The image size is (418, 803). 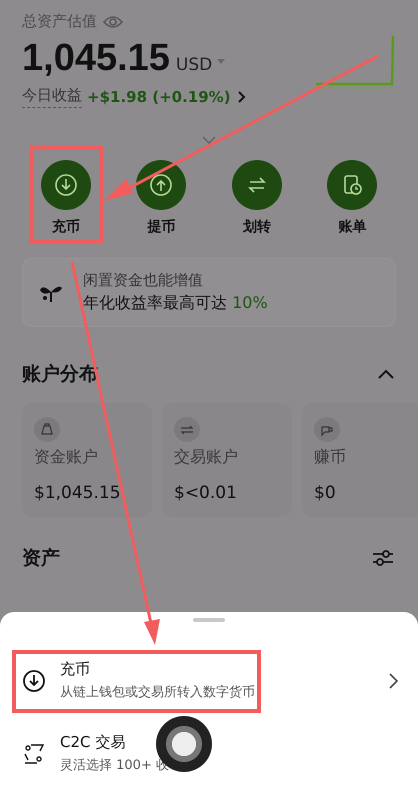 I want to click on account-value: $<0.01, so click(x=205, y=493).